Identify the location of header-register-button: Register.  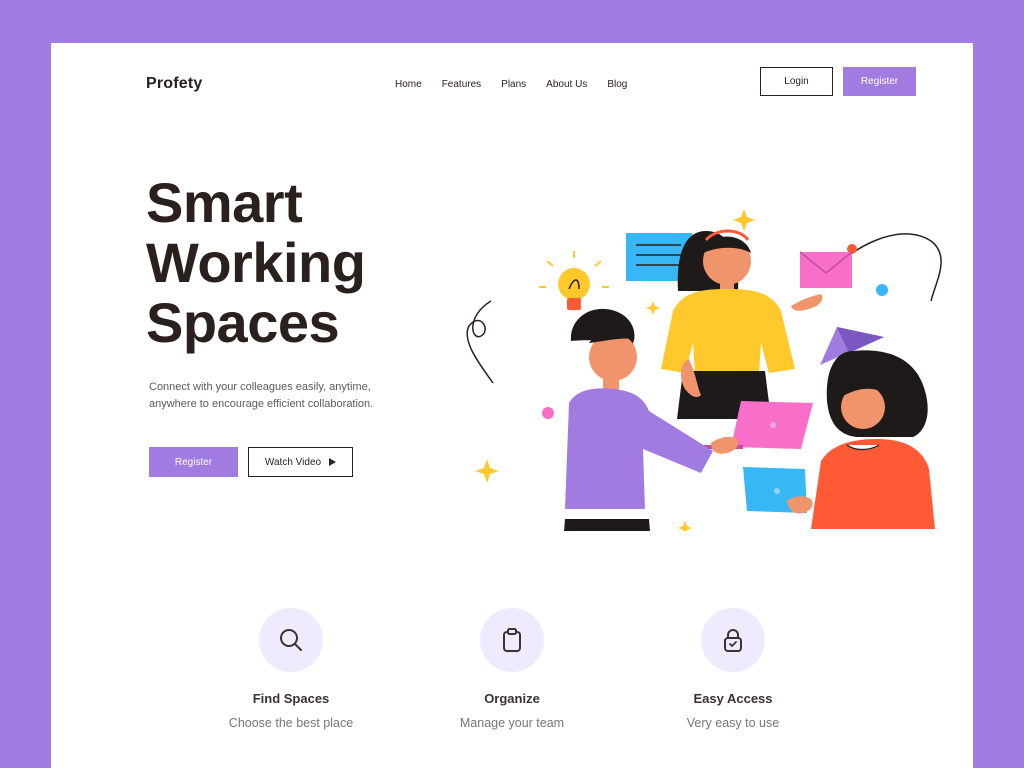
(879, 81).